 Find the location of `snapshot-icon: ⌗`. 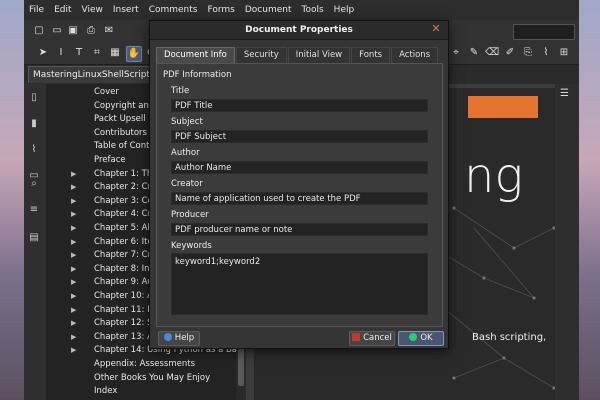

snapshot-icon: ⌗ is located at coordinates (97, 53).